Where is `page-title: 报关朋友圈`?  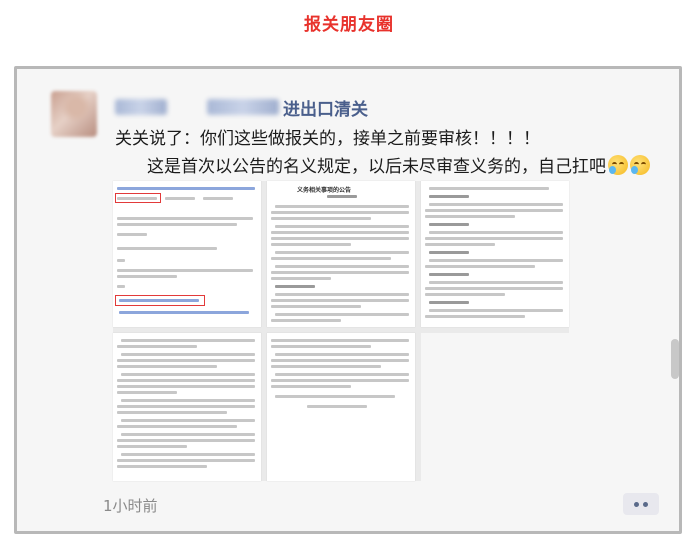
page-title: 报关朋友圈 is located at coordinates (349, 25).